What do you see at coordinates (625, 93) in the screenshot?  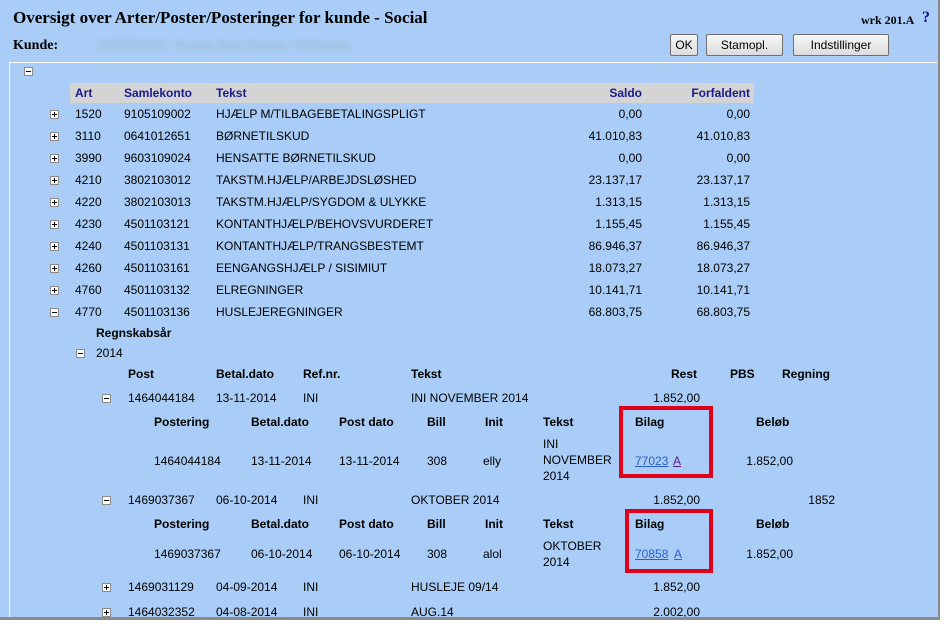 I see `header-saldo: Saldo` at bounding box center [625, 93].